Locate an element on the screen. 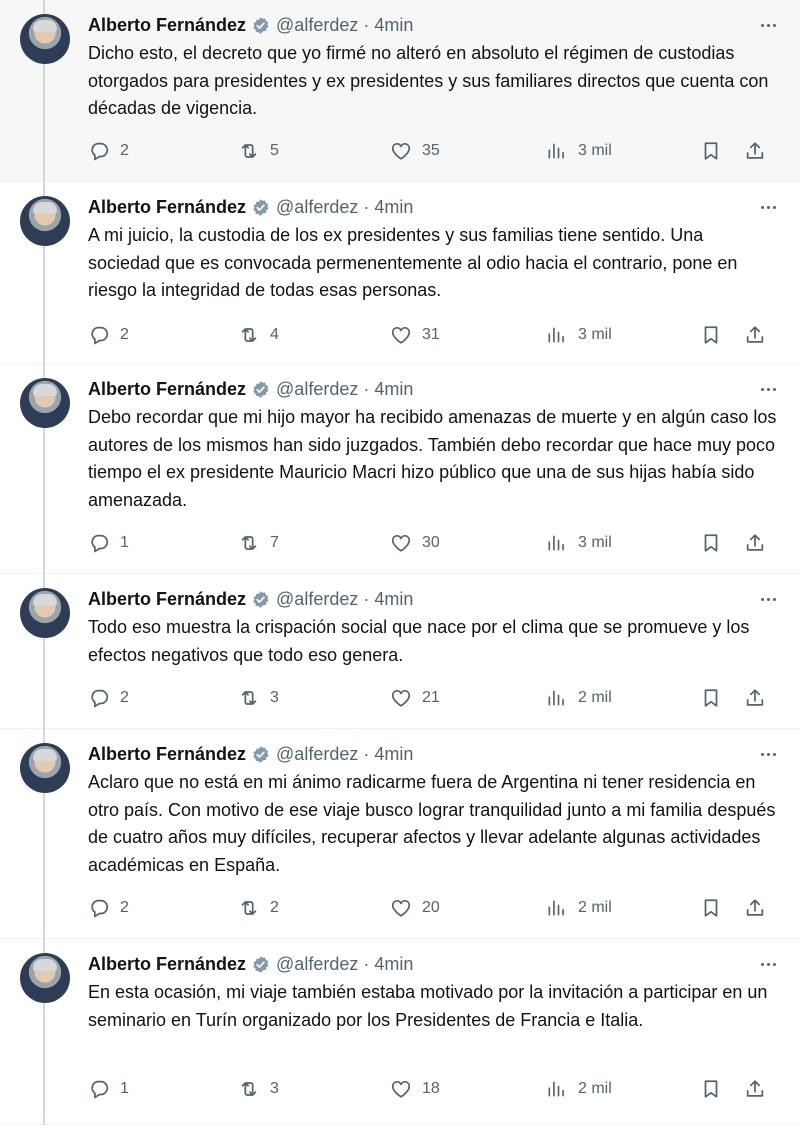 This screenshot has height=1133, width=800. like-count: 30 is located at coordinates (431, 542).